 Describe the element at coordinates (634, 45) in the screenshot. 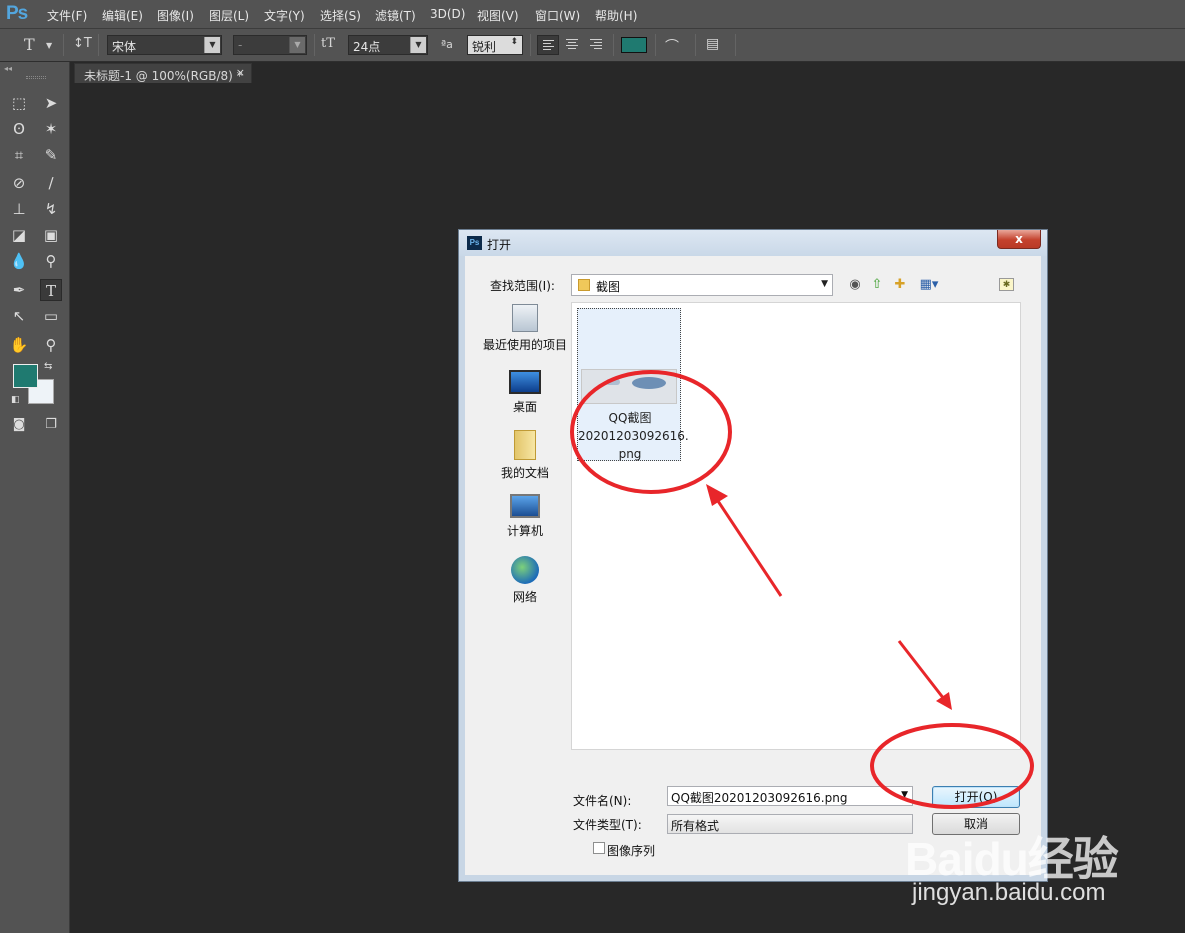

I see `text-color-swatch` at that location.